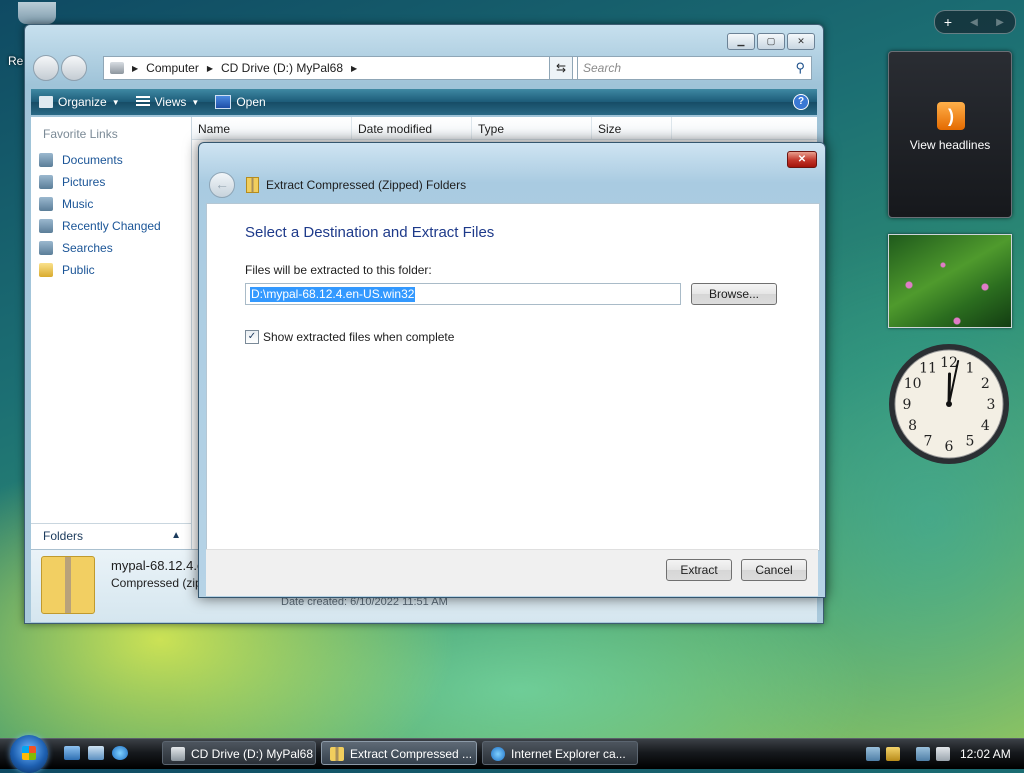 The width and height of the screenshot is (1024, 773). I want to click on taskbar-item-label: CD Drive (D:) MyPal68, so click(252, 754).